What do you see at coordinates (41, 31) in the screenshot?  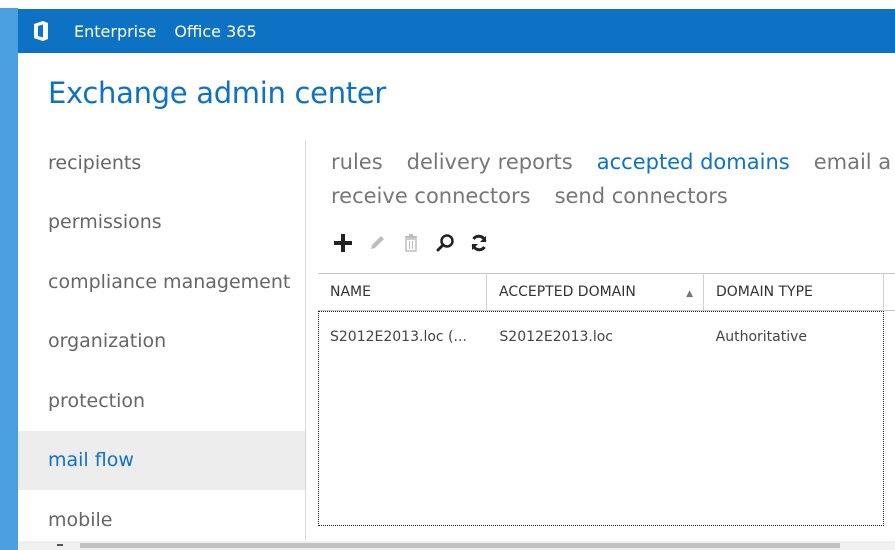 I see `office-logo-icon` at bounding box center [41, 31].